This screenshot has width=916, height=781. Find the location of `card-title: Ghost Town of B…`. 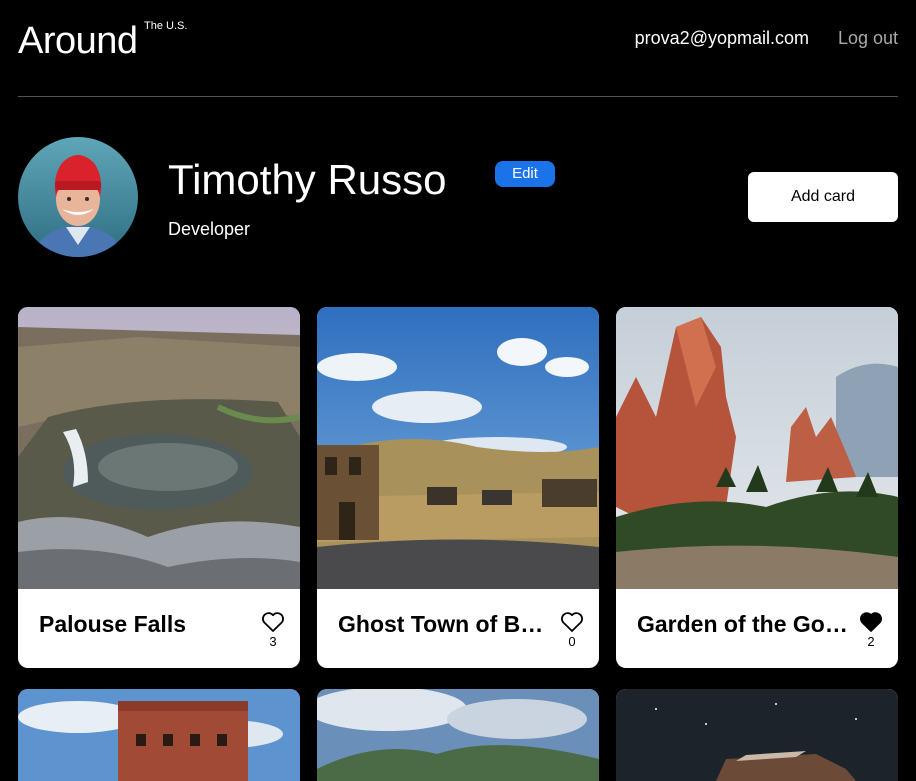

card-title: Ghost Town of B… is located at coordinates (441, 624).